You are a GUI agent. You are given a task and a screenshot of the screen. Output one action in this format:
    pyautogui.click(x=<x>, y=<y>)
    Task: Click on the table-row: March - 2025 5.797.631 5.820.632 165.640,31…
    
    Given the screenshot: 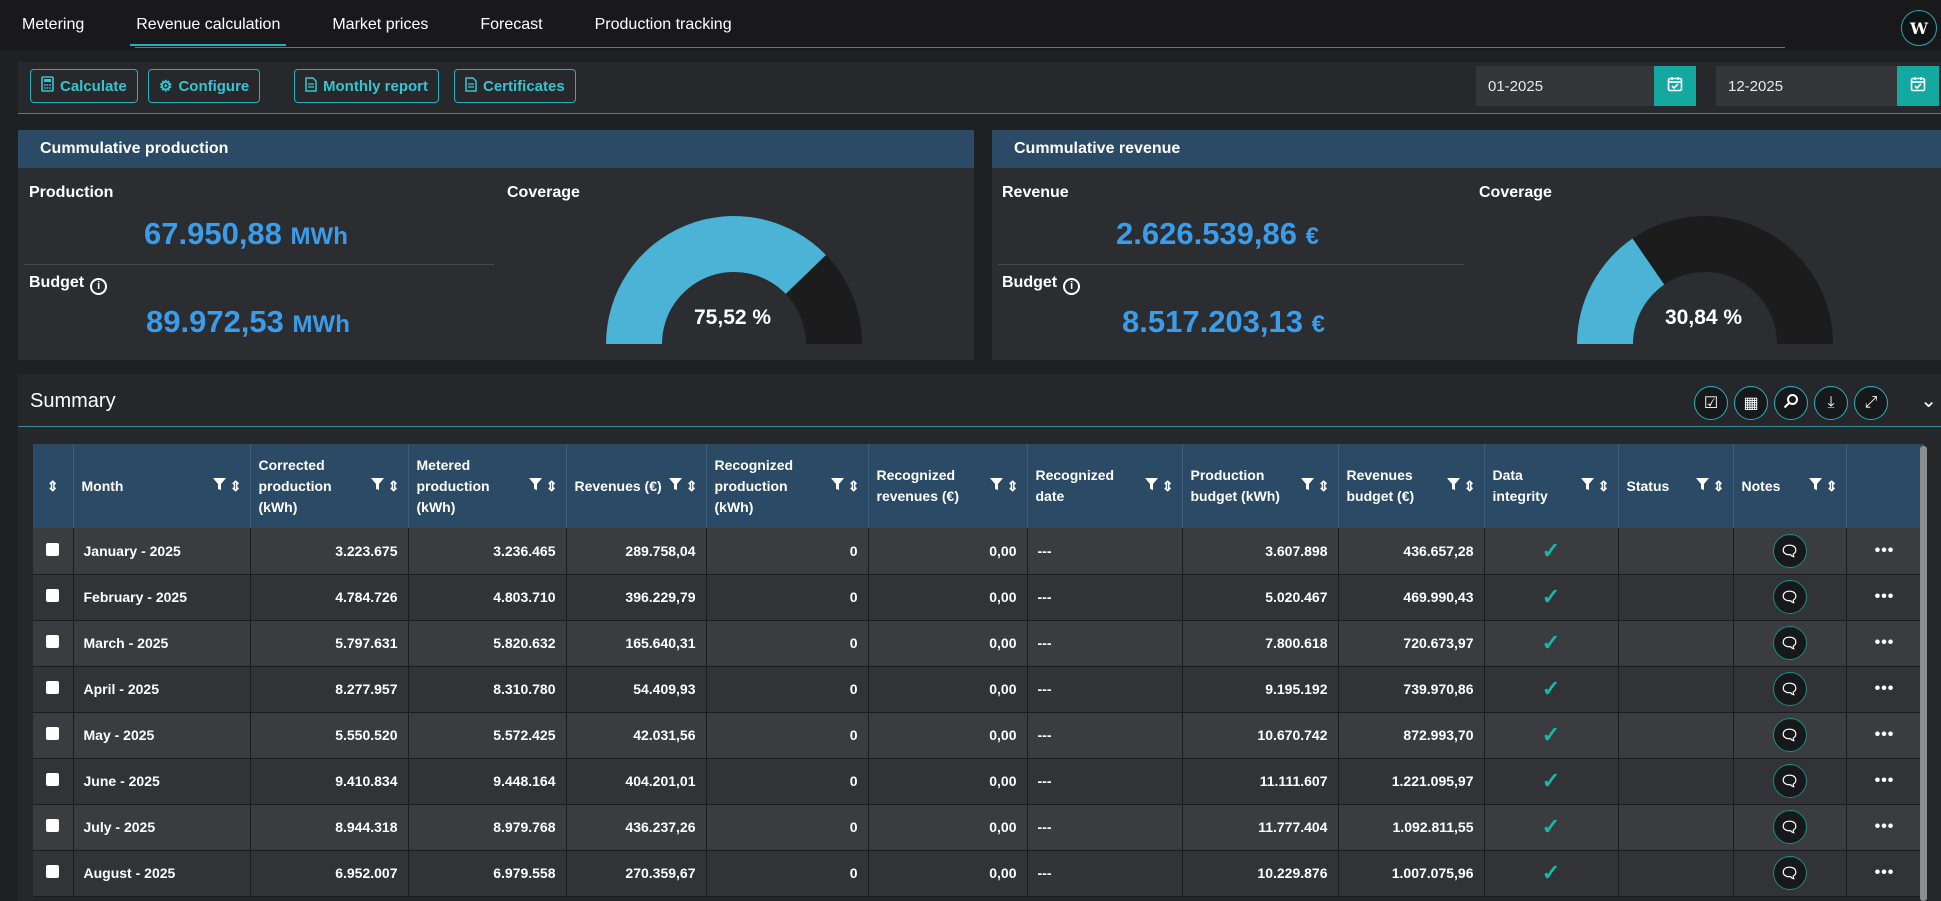 What is the action you would take?
    pyautogui.click(x=978, y=643)
    